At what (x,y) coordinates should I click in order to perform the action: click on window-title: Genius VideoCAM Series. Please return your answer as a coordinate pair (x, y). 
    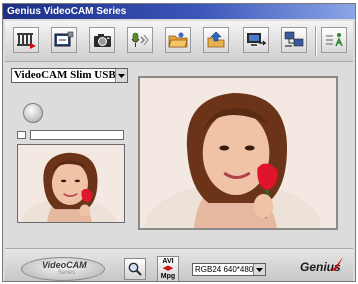
    Looking at the image, I should click on (67, 11).